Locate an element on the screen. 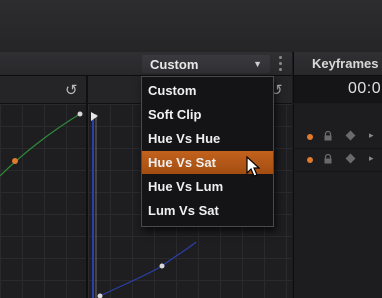  keyframes-title: Keyframes is located at coordinates (345, 63).